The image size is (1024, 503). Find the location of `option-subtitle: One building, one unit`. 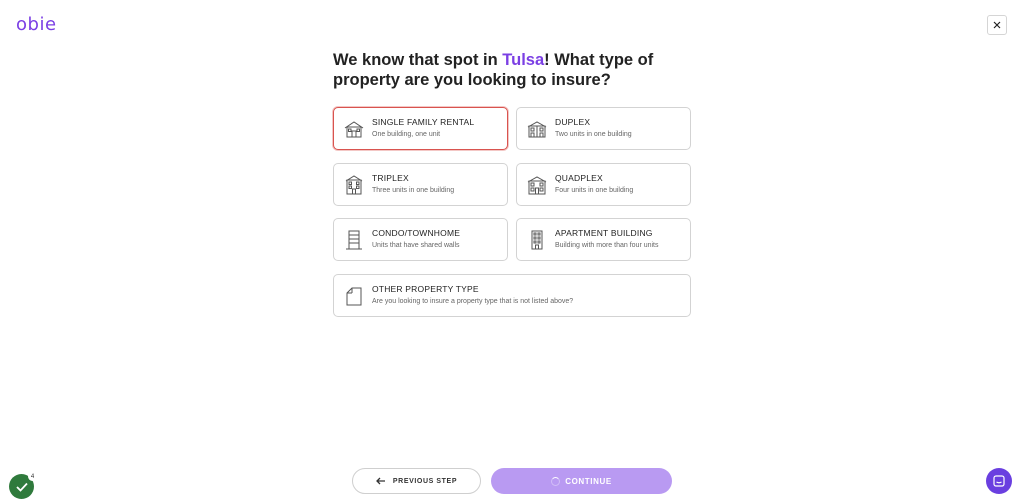

option-subtitle: One building, one unit is located at coordinates (406, 134).